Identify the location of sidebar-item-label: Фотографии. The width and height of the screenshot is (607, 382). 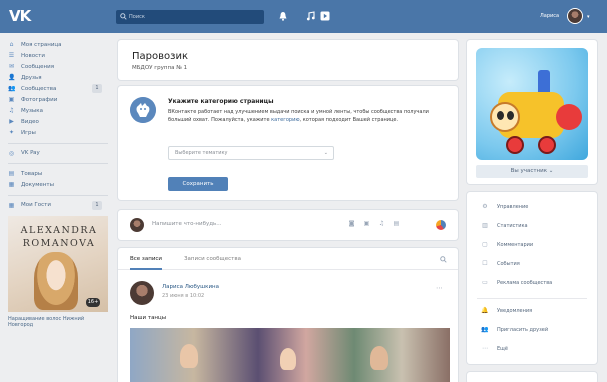
(39, 99).